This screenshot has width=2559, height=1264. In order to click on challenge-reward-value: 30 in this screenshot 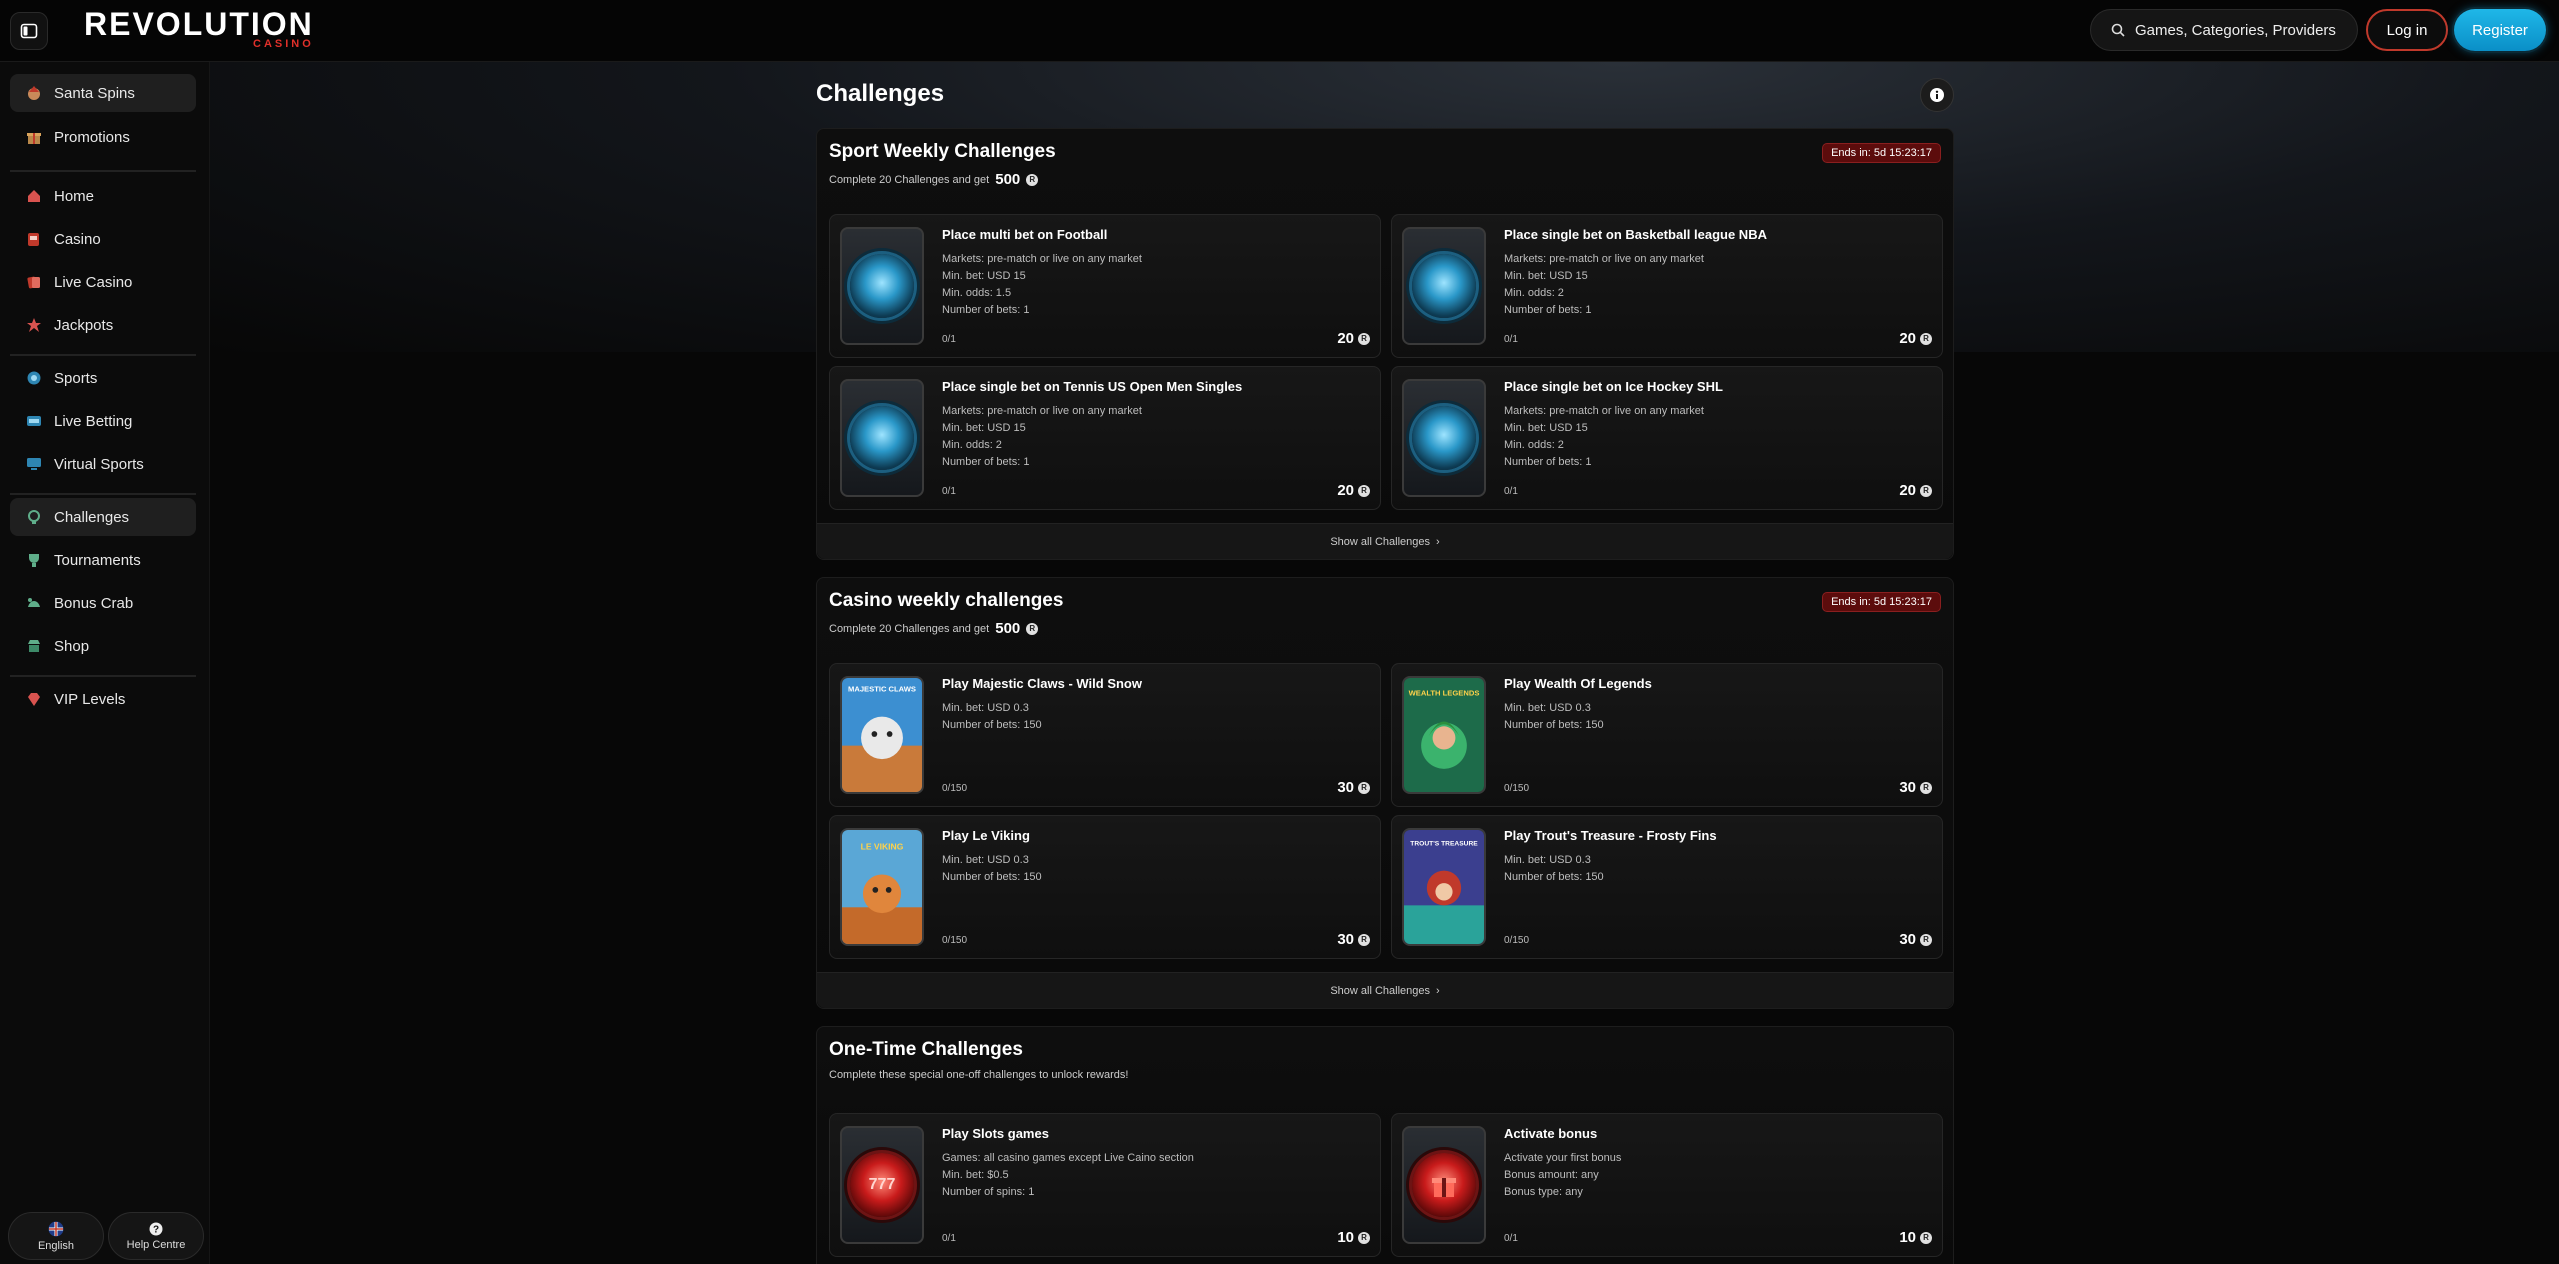, I will do `click(1345, 787)`.